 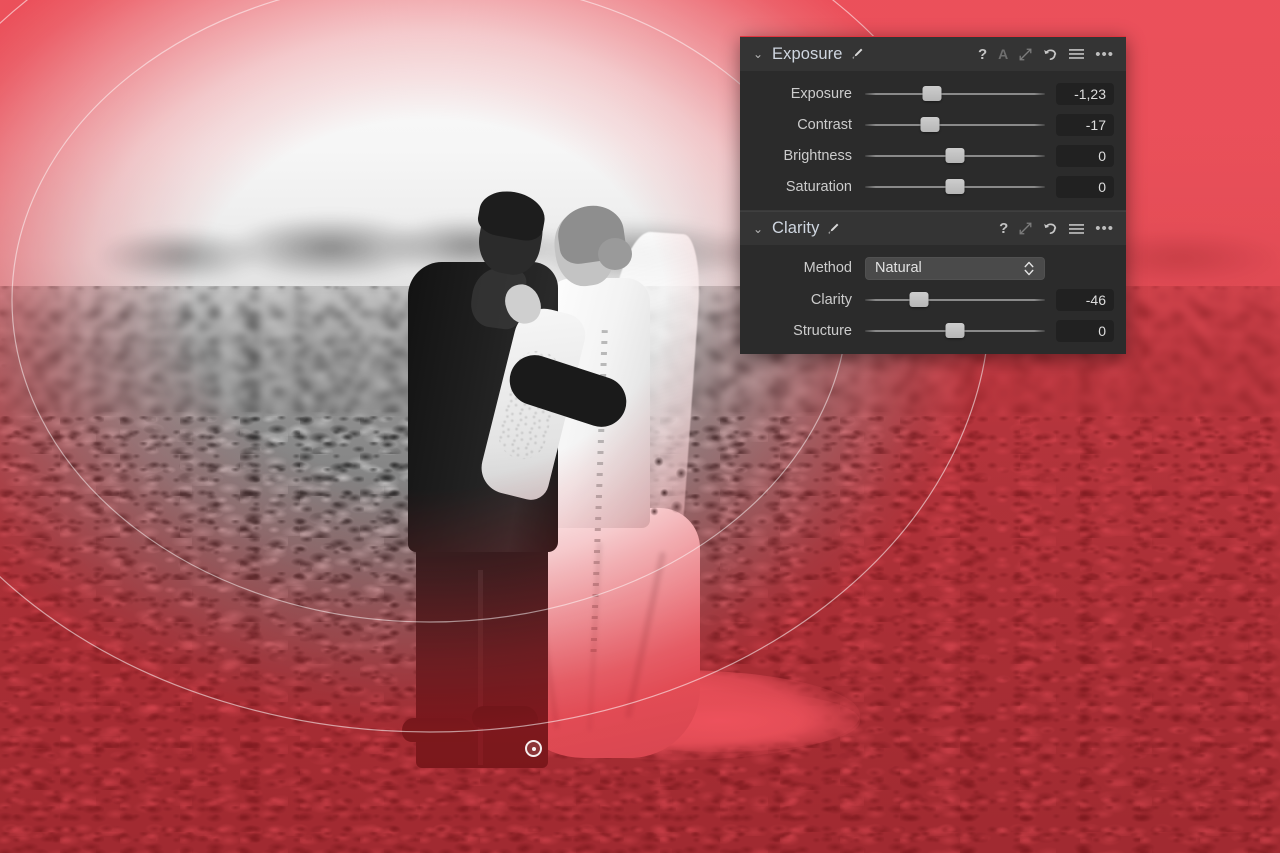 What do you see at coordinates (933, 228) in the screenshot?
I see `section-header-clarity: ⌄ Clarity ? •••` at bounding box center [933, 228].